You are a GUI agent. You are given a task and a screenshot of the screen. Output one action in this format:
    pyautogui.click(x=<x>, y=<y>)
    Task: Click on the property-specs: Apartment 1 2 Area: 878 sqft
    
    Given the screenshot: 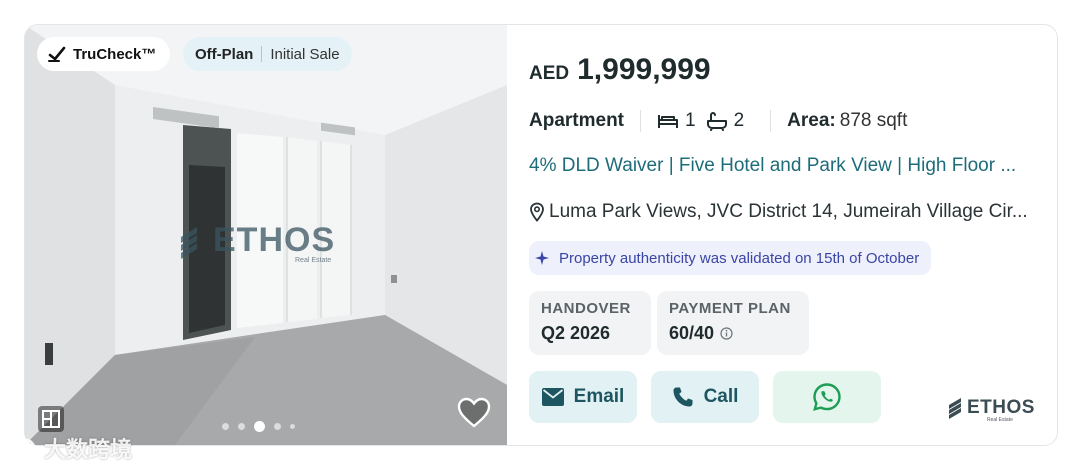 What is the action you would take?
    pyautogui.click(x=718, y=121)
    